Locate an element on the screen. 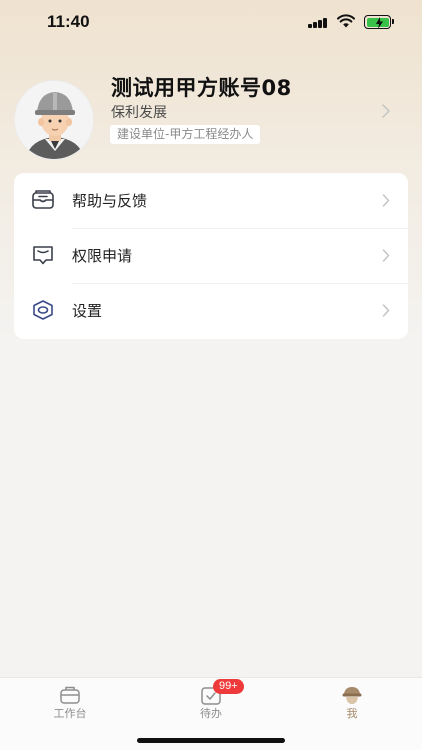 The image size is (422, 750). tab-workbench: 工作台 is located at coordinates (70, 702).